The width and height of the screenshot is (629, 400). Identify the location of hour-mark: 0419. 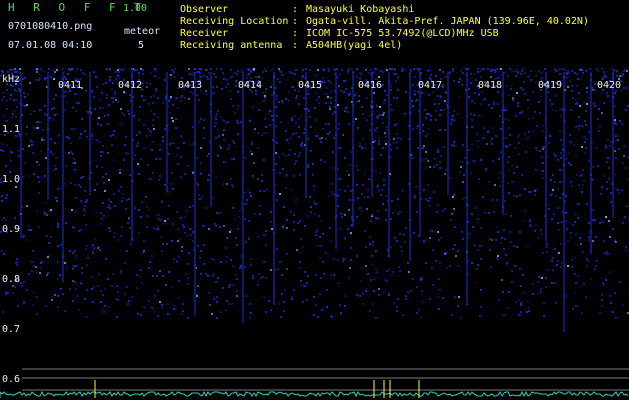
(550, 85).